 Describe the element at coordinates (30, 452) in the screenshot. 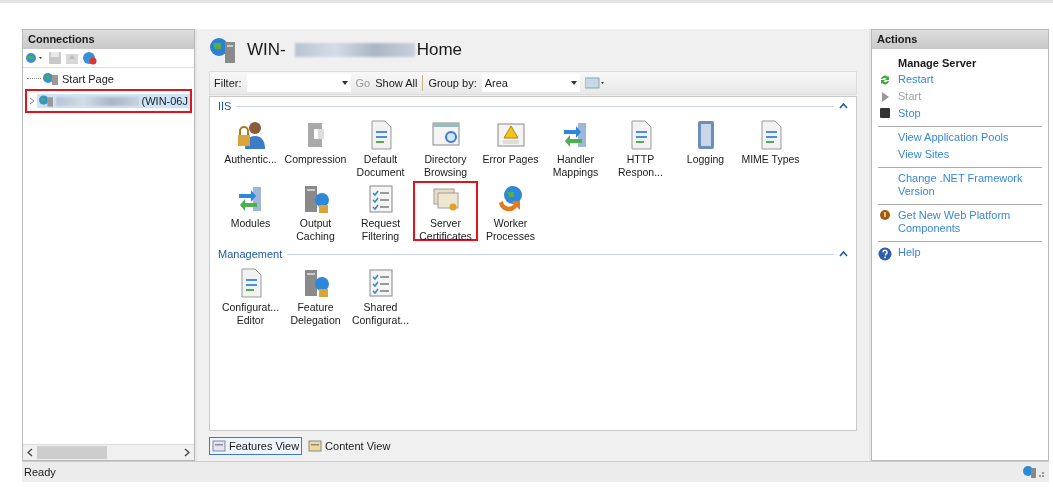

I see `scroll-left-icon` at that location.